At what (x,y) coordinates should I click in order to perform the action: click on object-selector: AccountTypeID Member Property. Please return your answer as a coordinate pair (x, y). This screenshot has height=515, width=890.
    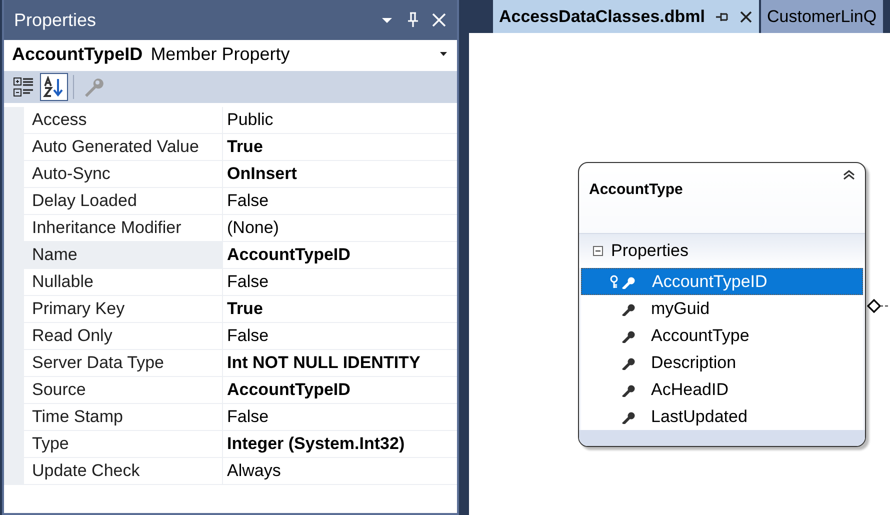
    Looking at the image, I should click on (230, 54).